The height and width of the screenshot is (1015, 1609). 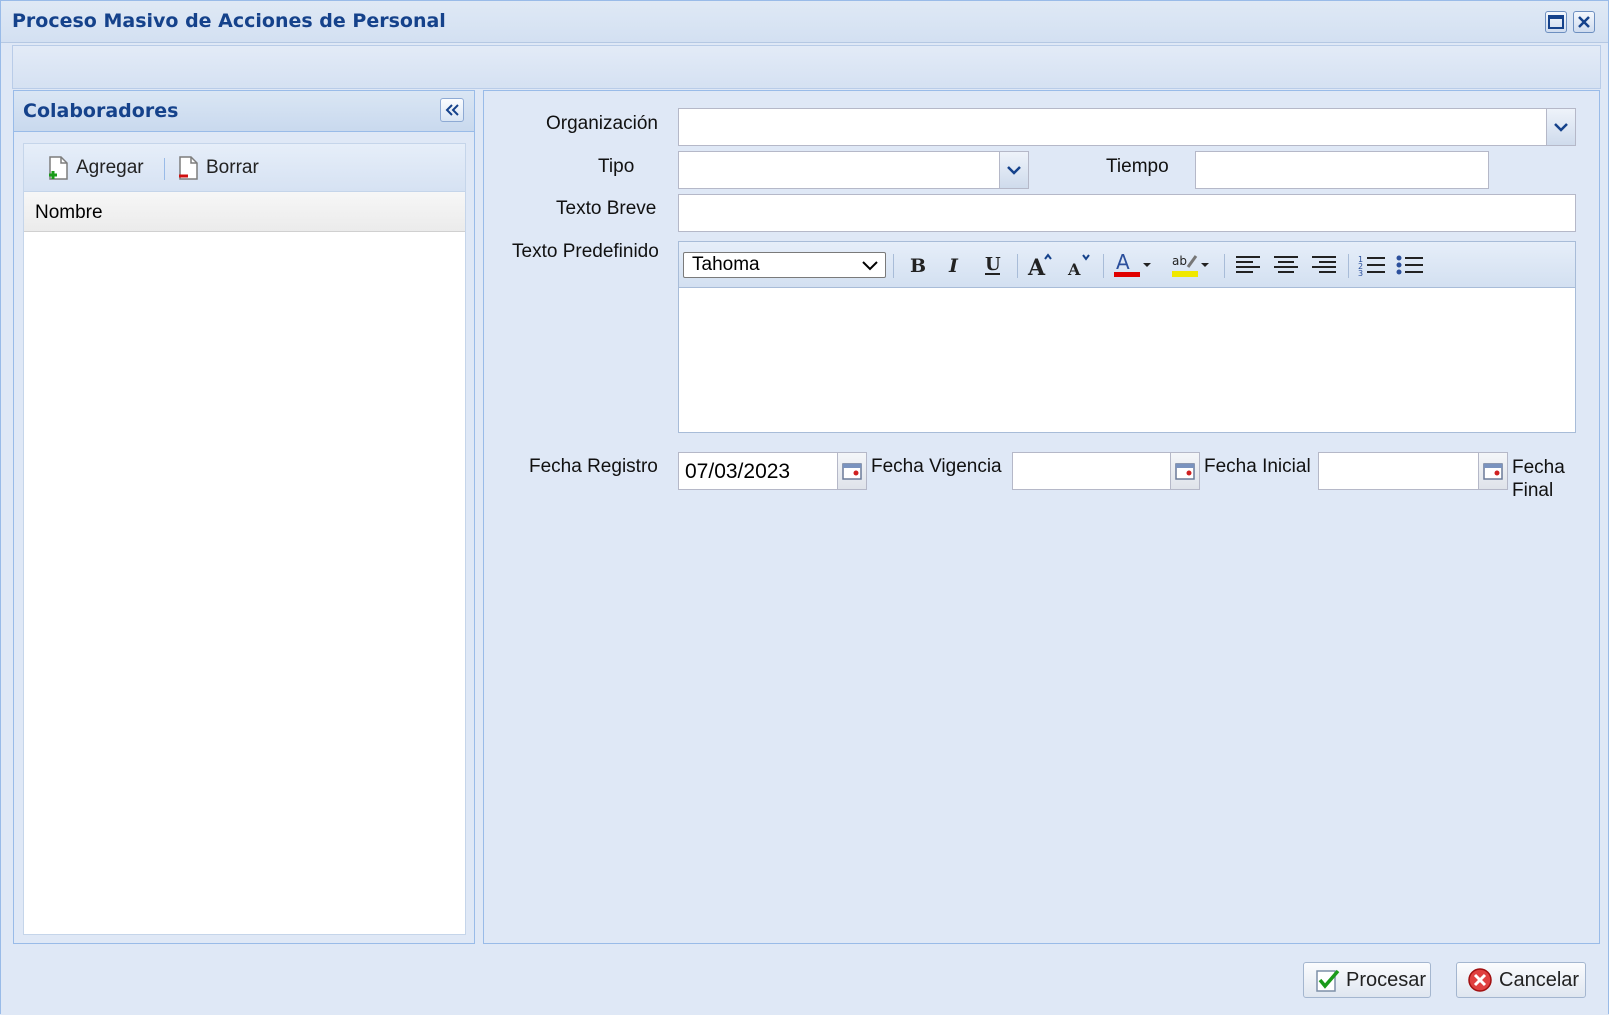 I want to click on add-button: Agregar, so click(x=94, y=168).